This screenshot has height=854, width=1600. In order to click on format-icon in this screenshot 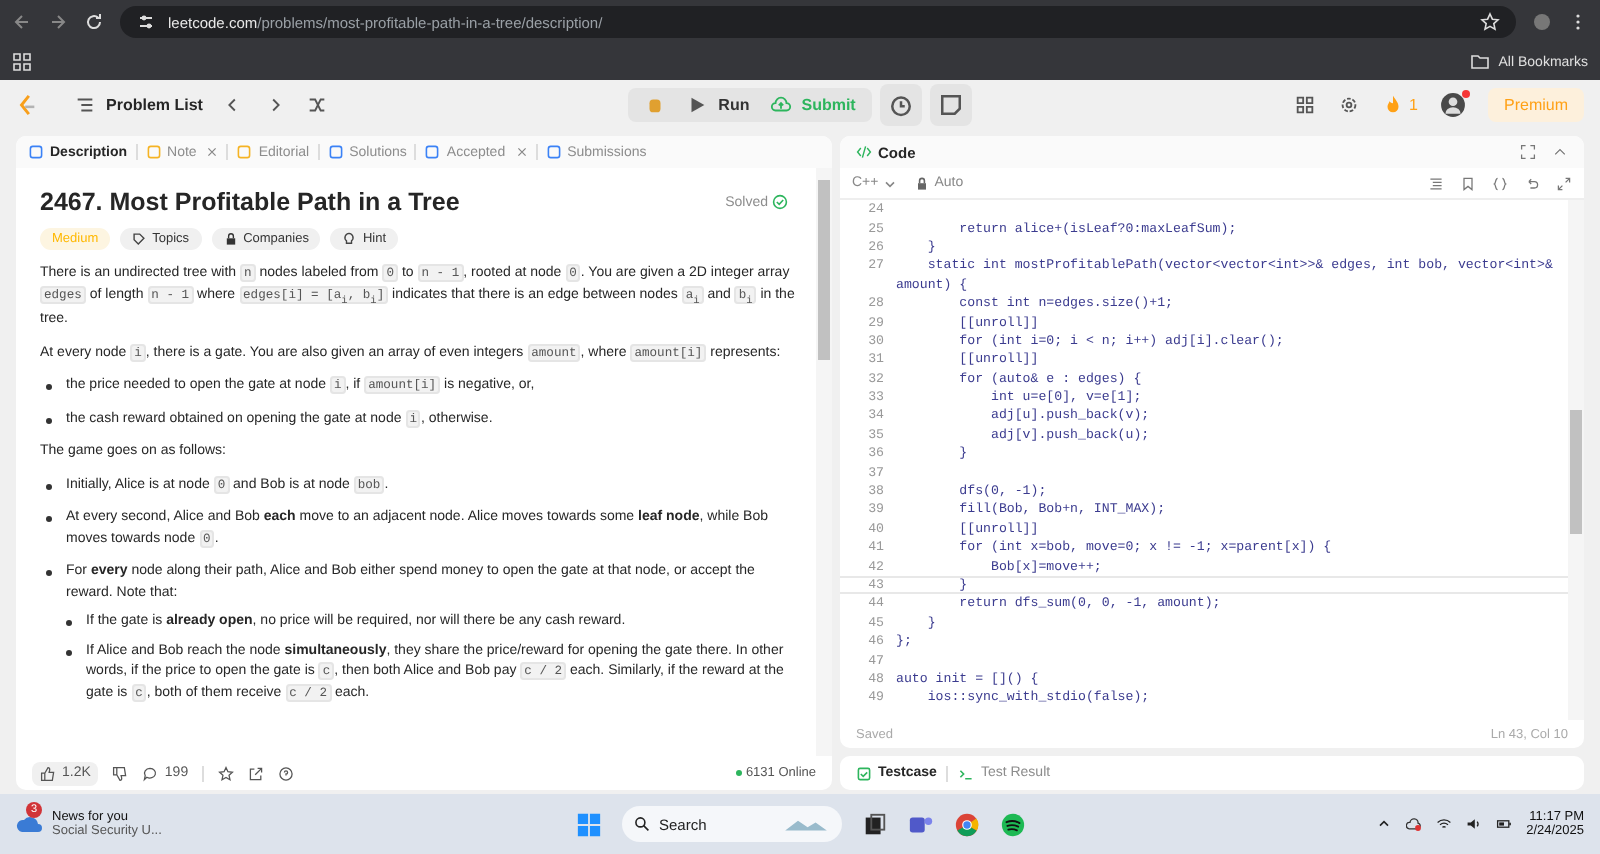, I will do `click(1436, 183)`.